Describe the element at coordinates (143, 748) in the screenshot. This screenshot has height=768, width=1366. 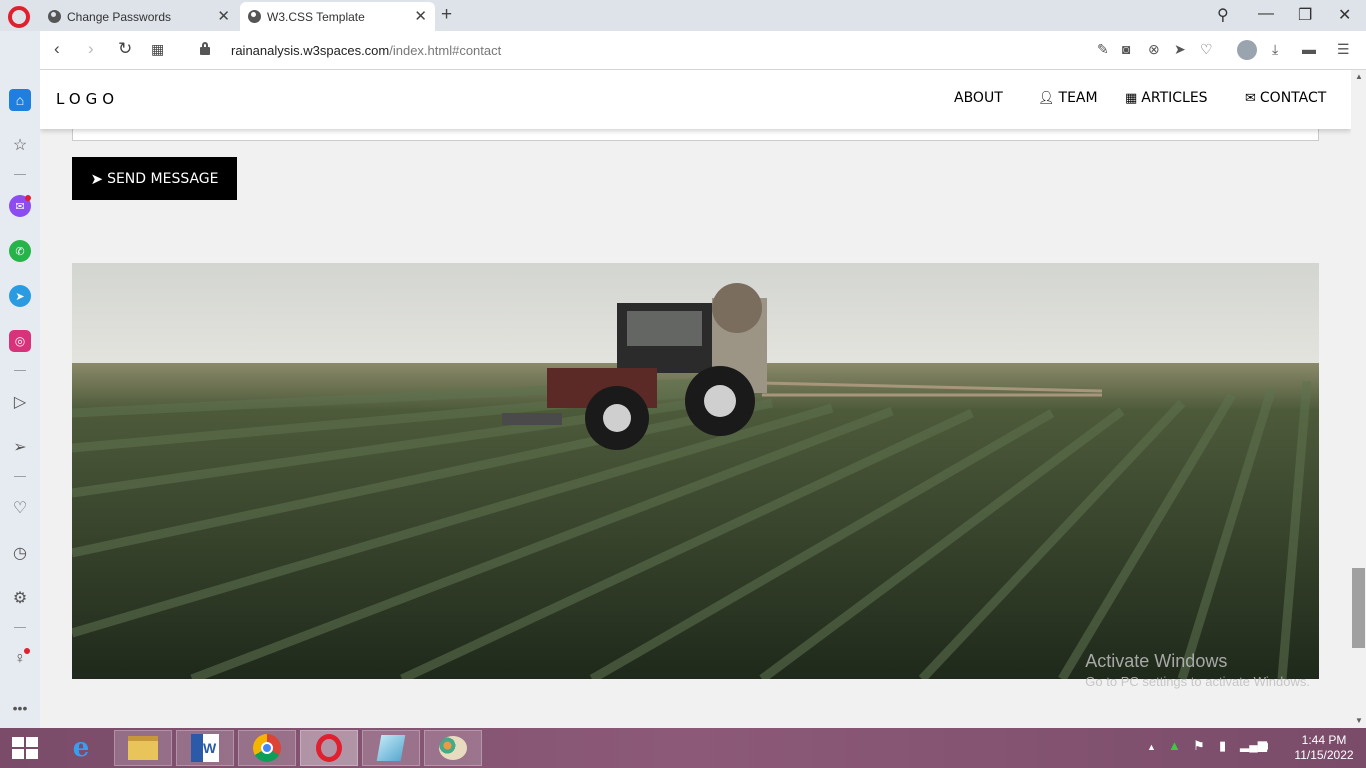
I see `file-explorer-icon` at that location.